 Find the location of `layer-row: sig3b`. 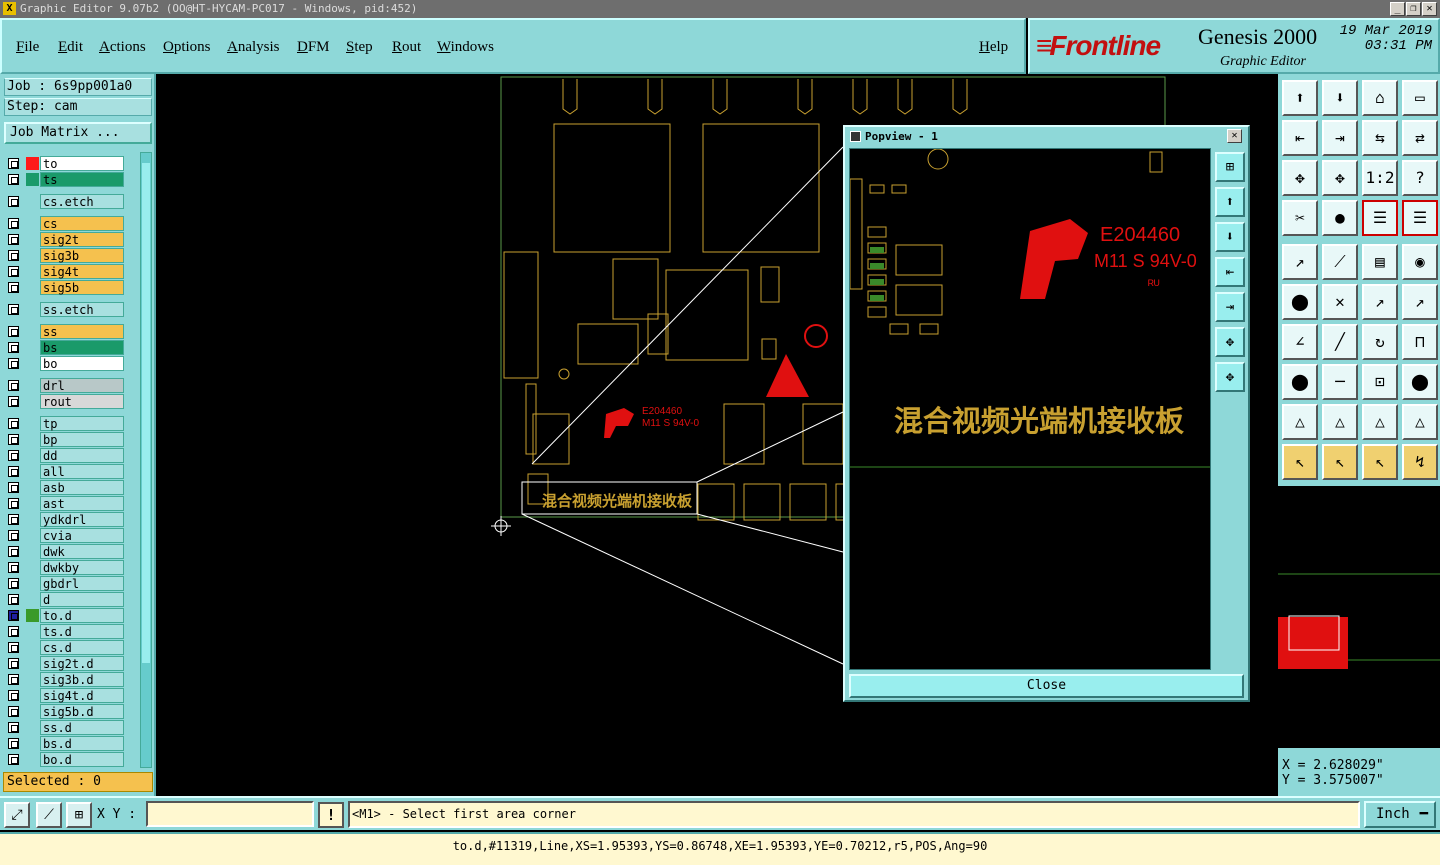

layer-row: sig3b is located at coordinates (66, 255).